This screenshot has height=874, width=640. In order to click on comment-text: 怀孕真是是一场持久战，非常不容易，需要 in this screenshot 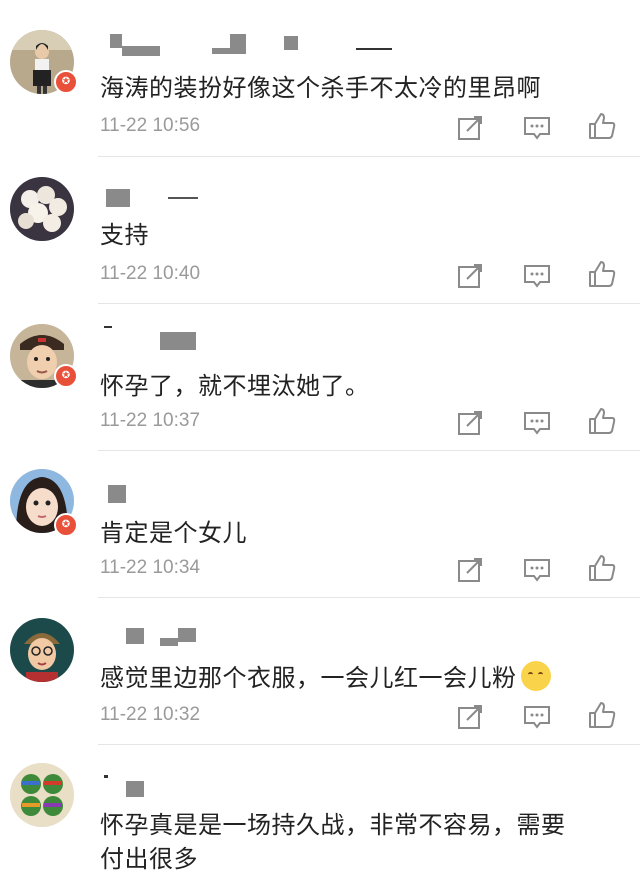, I will do `click(333, 825)`.